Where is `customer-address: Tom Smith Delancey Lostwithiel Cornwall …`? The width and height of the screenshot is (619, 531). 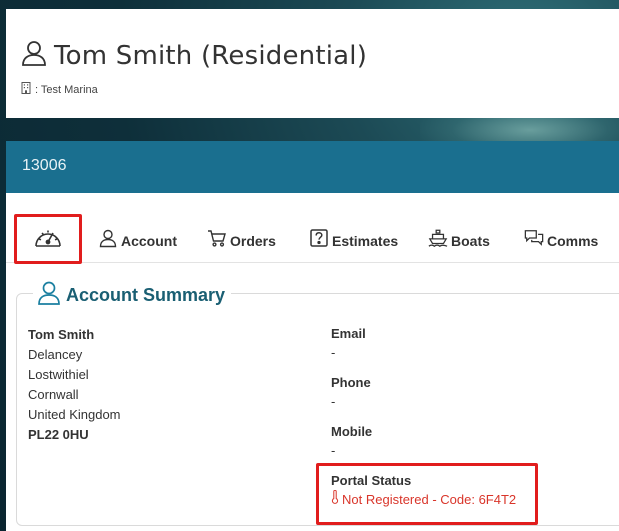 customer-address: Tom Smith Delancey Lostwithiel Cornwall … is located at coordinates (74, 385).